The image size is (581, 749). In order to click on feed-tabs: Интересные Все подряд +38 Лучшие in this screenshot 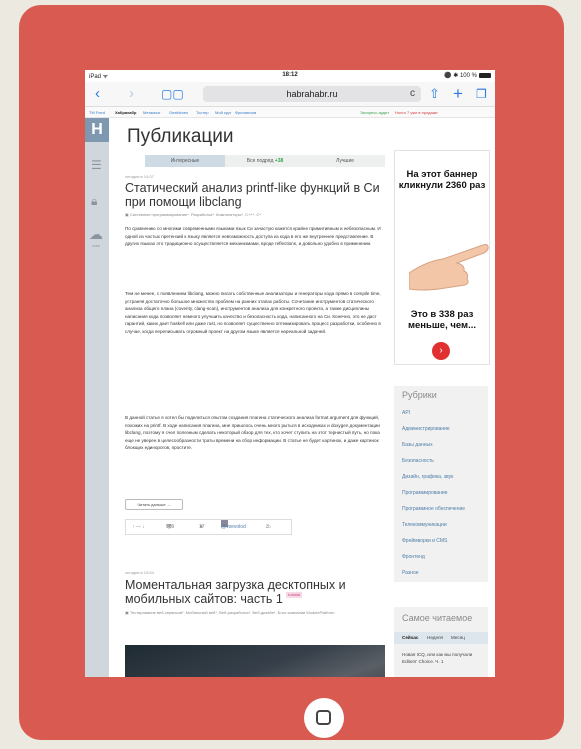, I will do `click(265, 161)`.